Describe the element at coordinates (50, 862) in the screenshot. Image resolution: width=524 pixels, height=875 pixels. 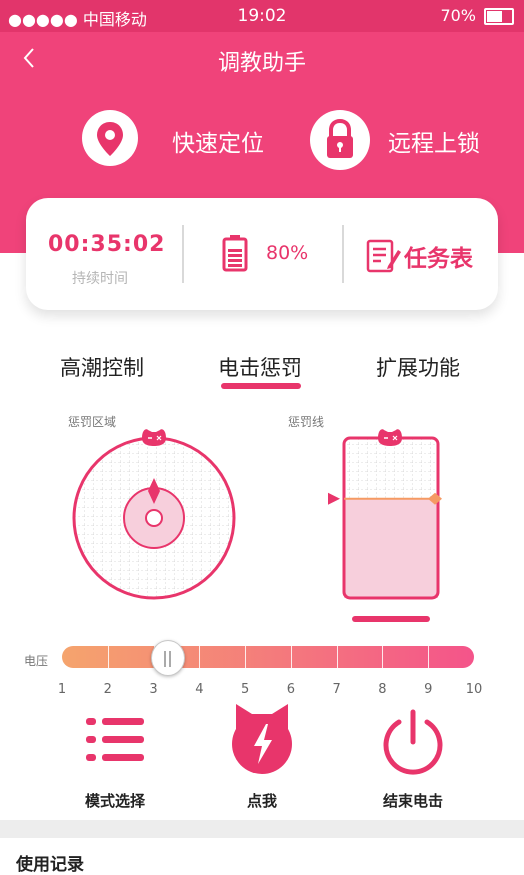
I see `usage-records-title: 使用记录` at that location.